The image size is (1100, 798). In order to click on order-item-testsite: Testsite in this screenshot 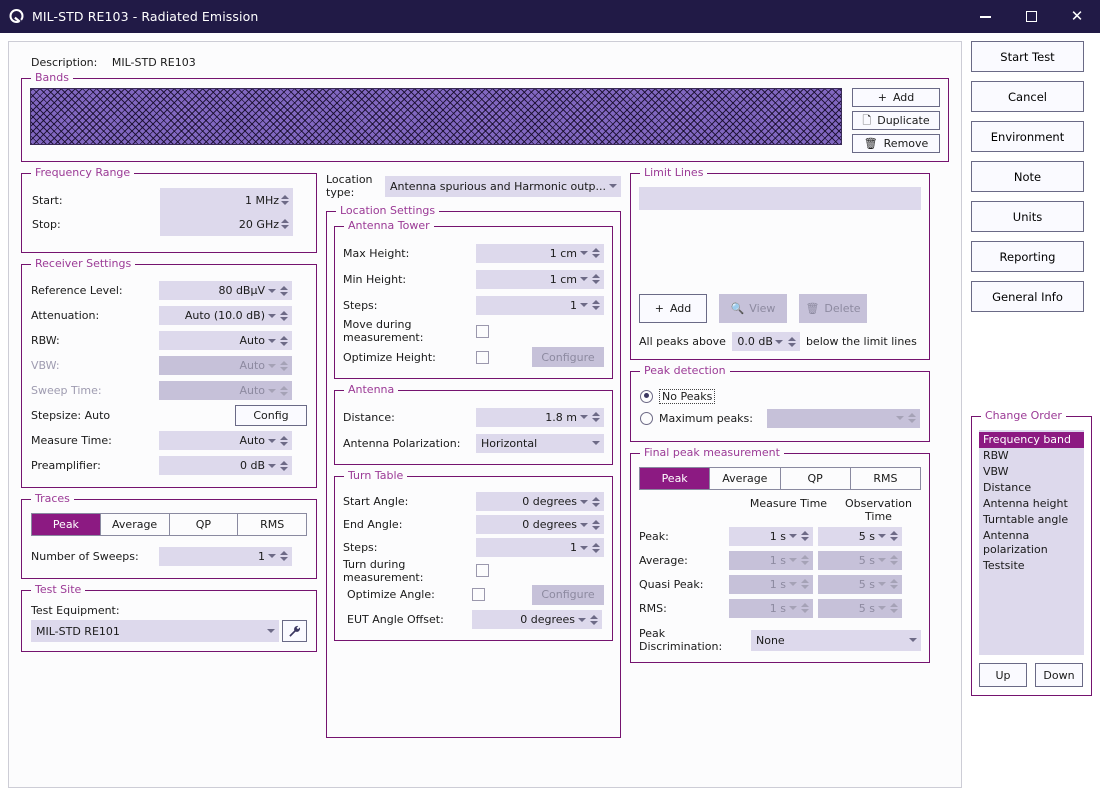, I will do `click(1031, 566)`.